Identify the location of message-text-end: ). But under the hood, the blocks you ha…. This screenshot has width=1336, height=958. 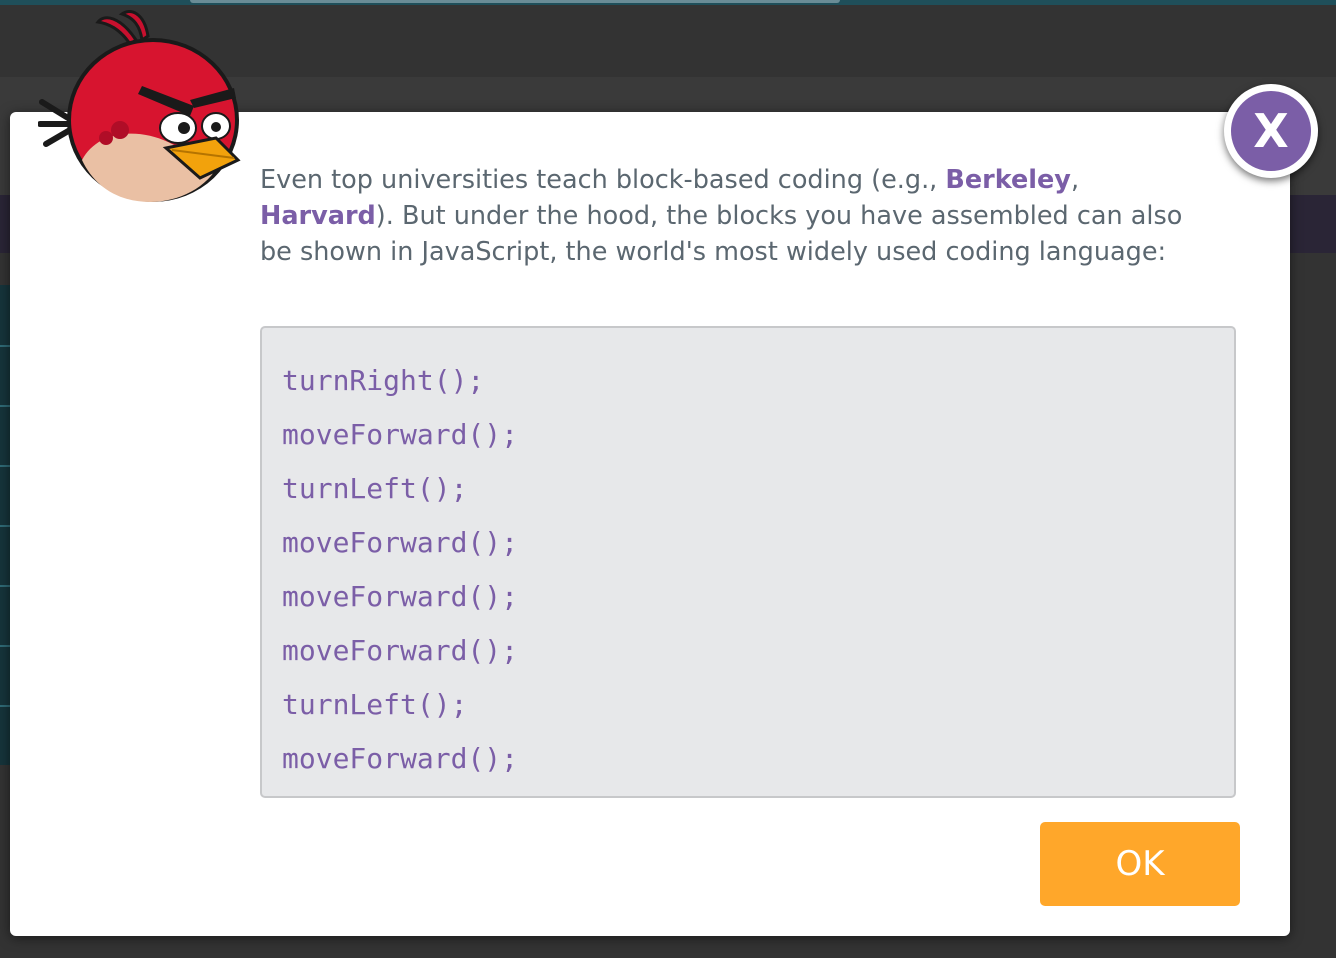
(721, 234).